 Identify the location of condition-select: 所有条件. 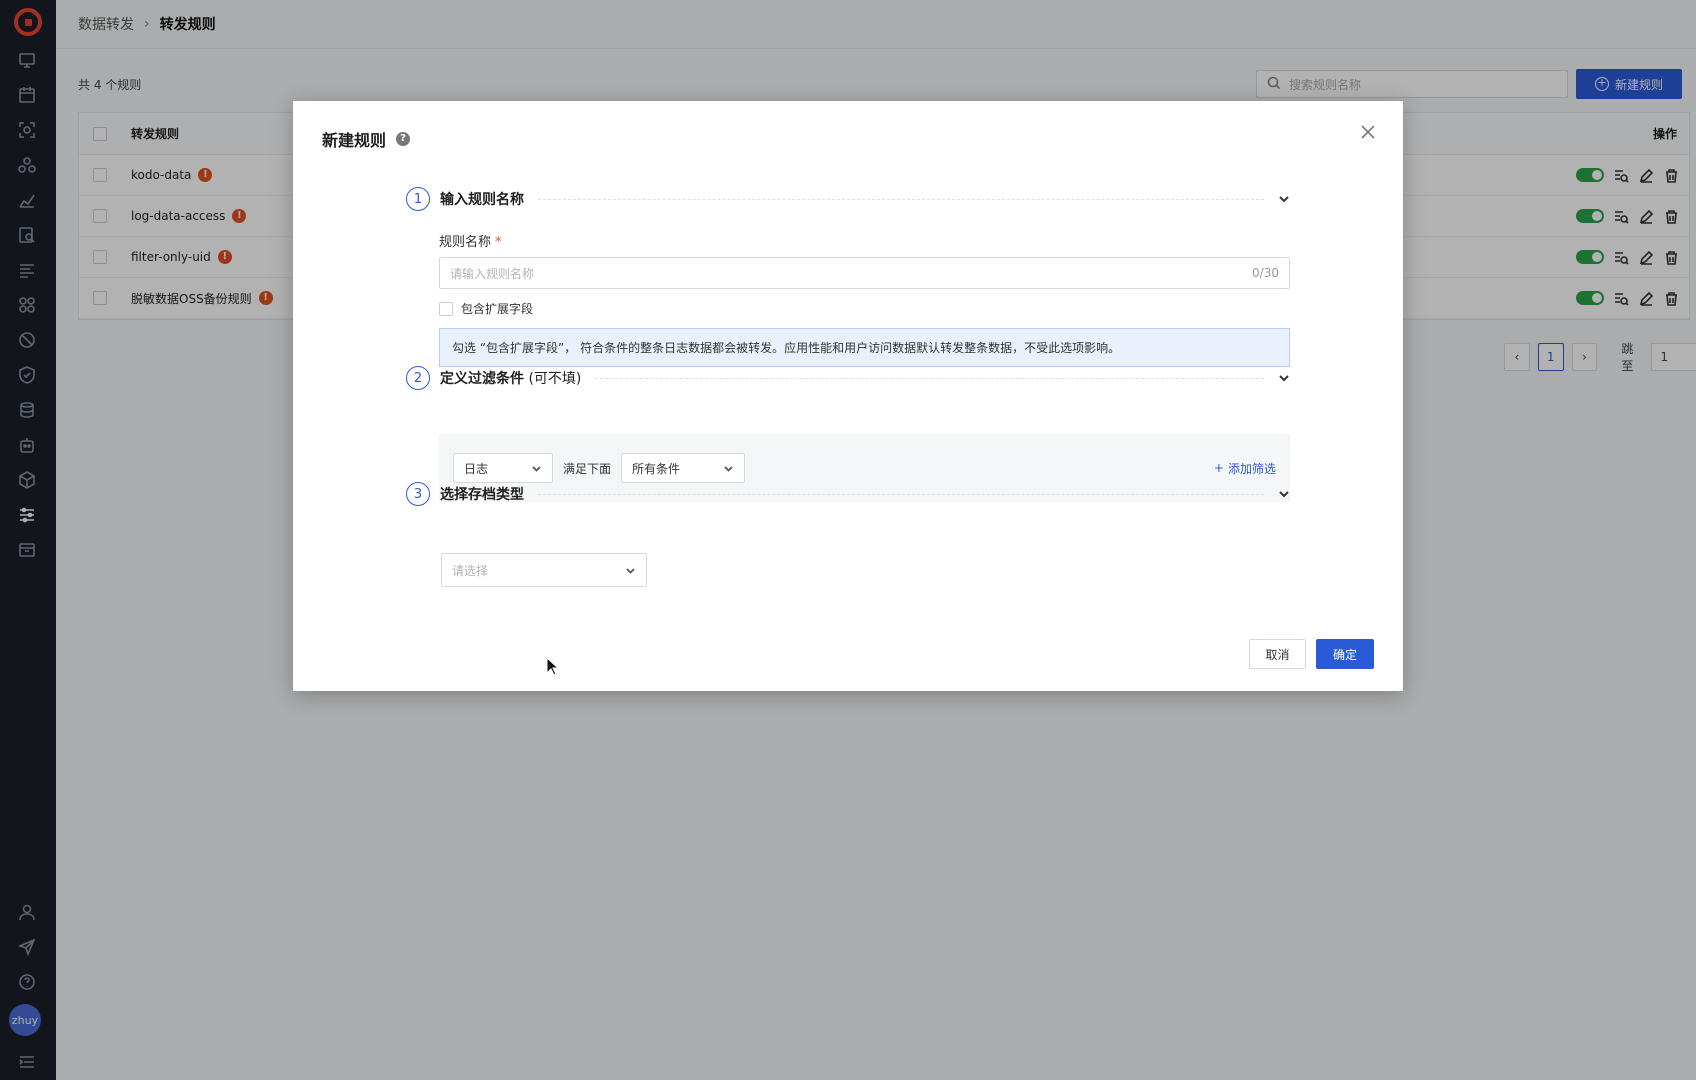
(683, 468).